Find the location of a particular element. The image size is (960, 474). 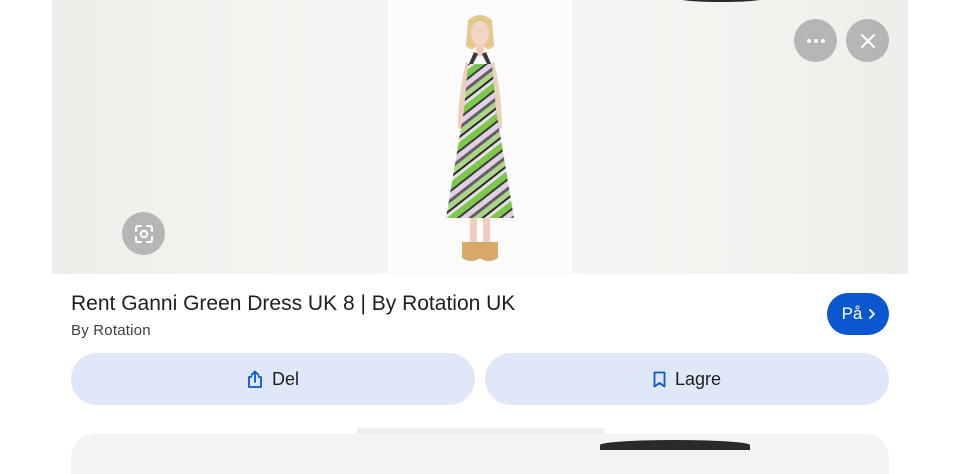

product-image is located at coordinates (480, 137).